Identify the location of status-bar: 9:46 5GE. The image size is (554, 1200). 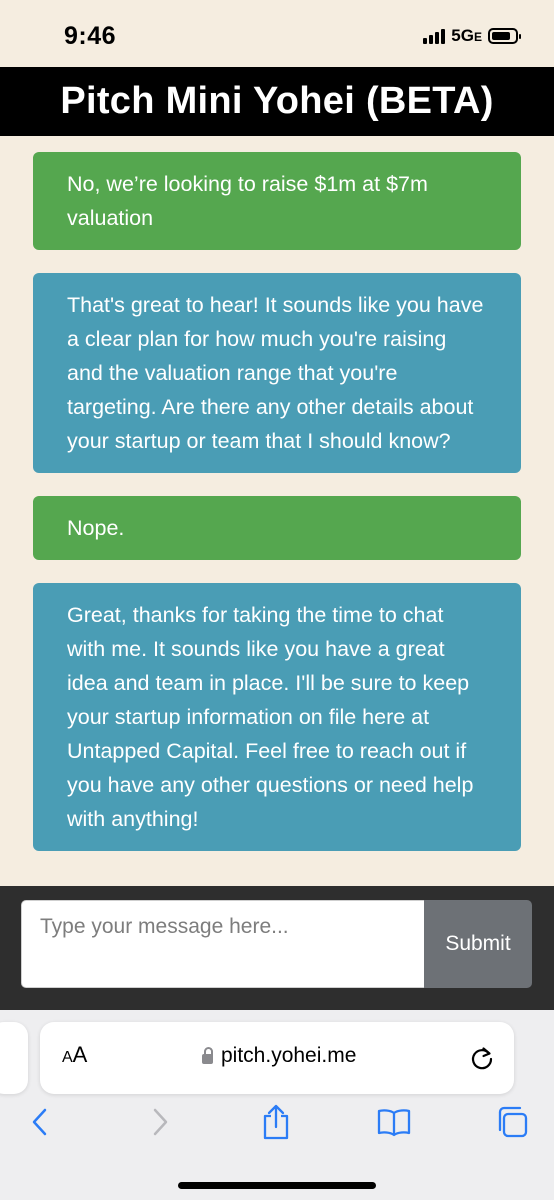
(277, 33).